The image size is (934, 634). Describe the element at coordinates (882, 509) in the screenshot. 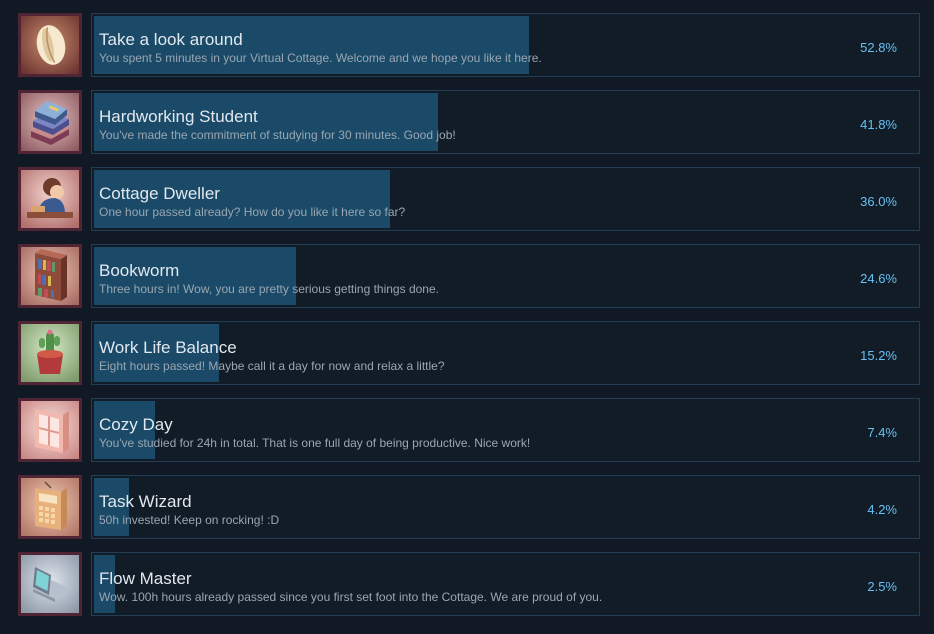

I see `unlock-percentage: 4.2%` at that location.